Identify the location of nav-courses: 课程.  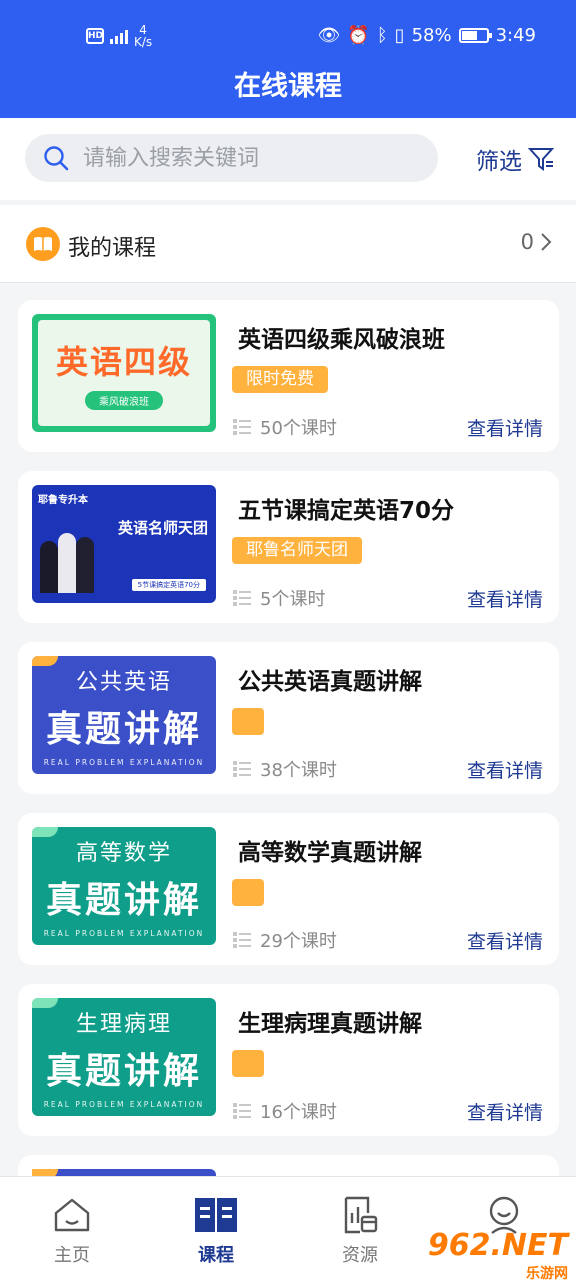
(216, 1228).